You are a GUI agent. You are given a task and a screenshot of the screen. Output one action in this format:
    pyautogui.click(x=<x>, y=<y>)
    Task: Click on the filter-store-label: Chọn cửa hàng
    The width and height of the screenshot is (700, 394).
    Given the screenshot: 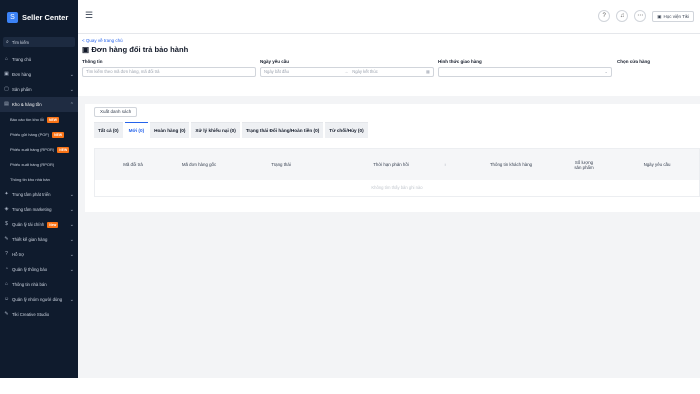 What is the action you would take?
    pyautogui.click(x=634, y=61)
    